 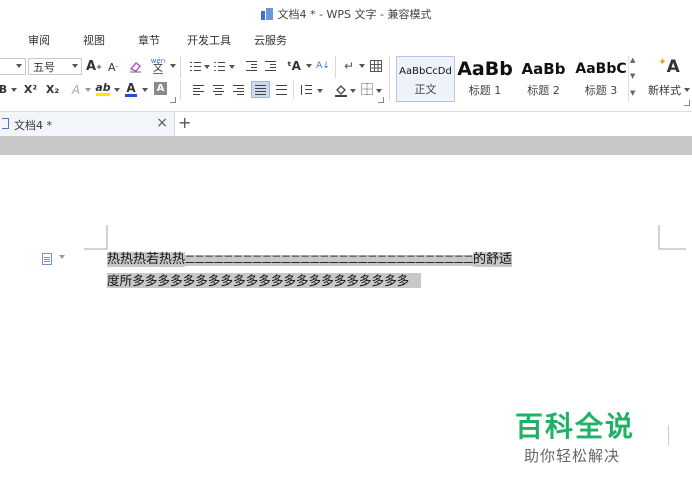 I want to click on close-icon: ×, so click(x=162, y=123).